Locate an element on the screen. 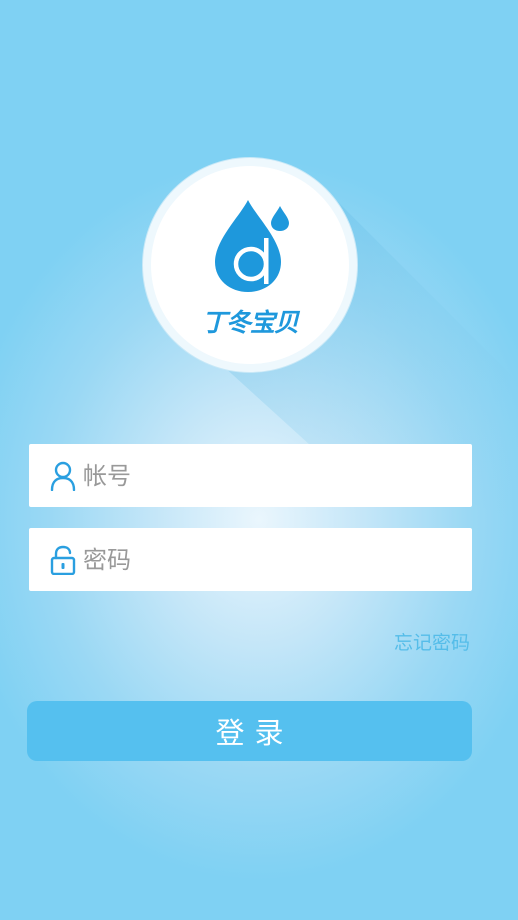 This screenshot has height=920, width=518. brand-name: 丁冬宝贝 is located at coordinates (250, 322).